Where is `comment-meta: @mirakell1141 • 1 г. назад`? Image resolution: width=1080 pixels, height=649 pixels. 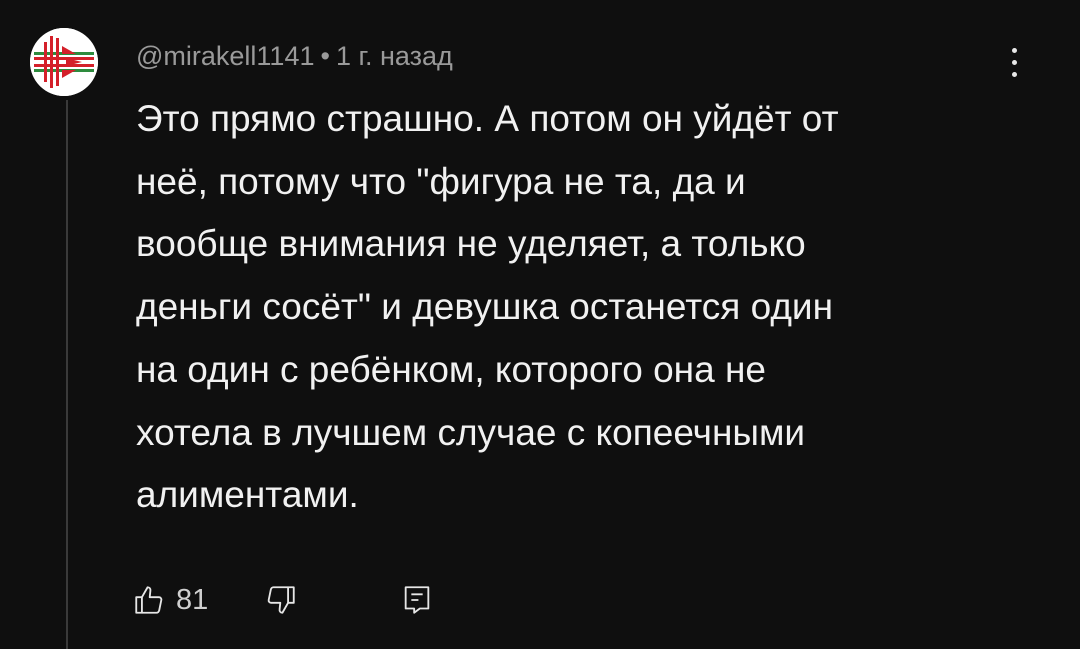
comment-meta: @mirakell1141 • 1 г. назад is located at coordinates (294, 56).